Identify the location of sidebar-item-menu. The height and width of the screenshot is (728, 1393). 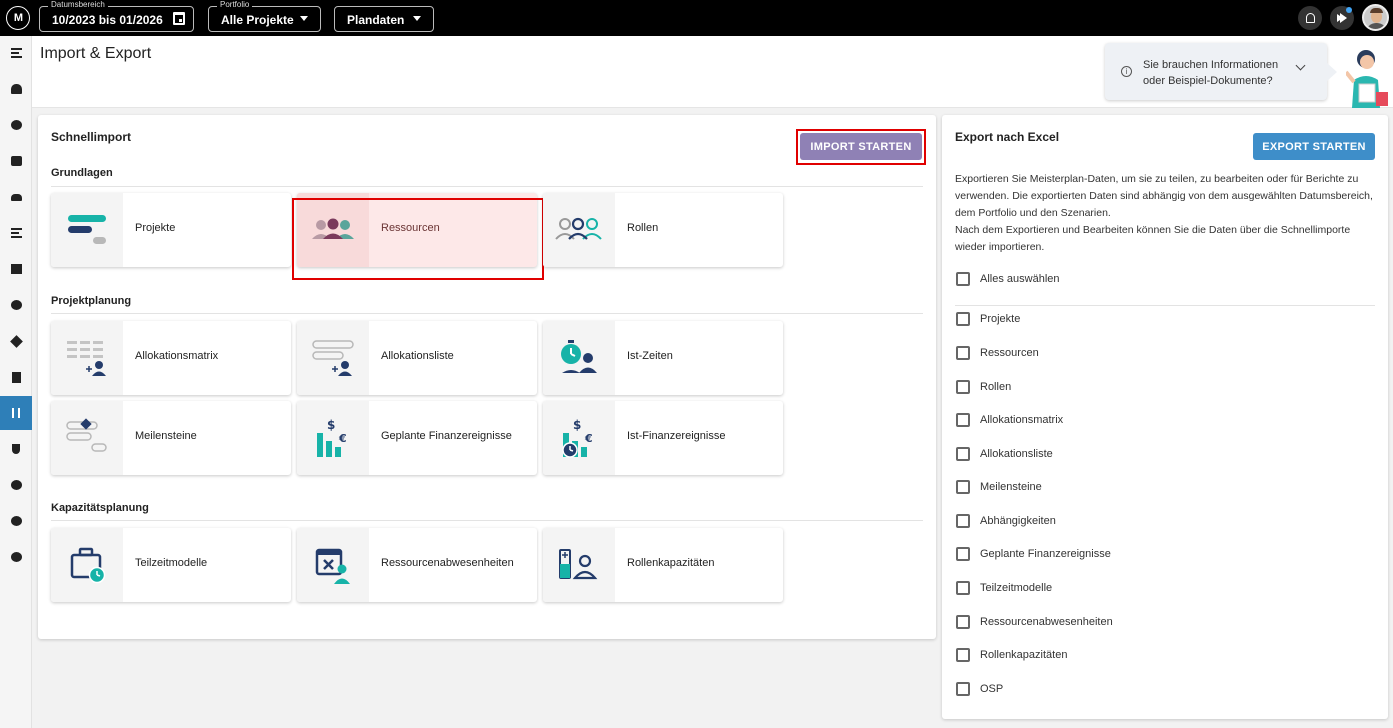
(16, 53).